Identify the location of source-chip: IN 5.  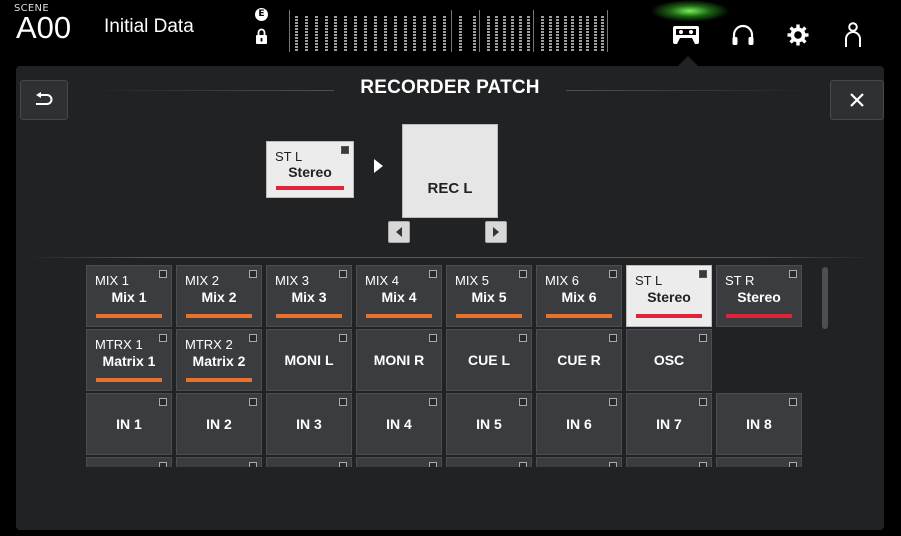
(489, 424).